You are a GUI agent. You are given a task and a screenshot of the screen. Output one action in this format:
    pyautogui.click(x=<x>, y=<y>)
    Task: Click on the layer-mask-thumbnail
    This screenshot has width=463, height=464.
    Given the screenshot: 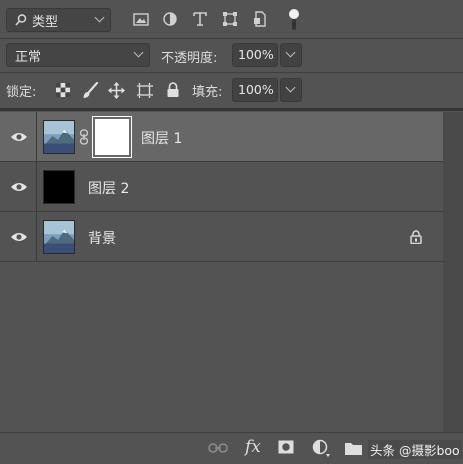 What is the action you would take?
    pyautogui.click(x=112, y=137)
    